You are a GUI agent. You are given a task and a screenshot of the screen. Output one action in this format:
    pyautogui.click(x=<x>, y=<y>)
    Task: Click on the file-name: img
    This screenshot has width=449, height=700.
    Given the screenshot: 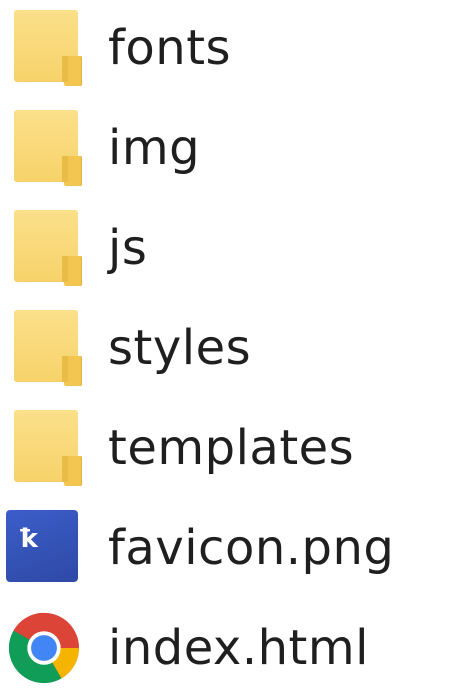 What is the action you would take?
    pyautogui.click(x=154, y=147)
    